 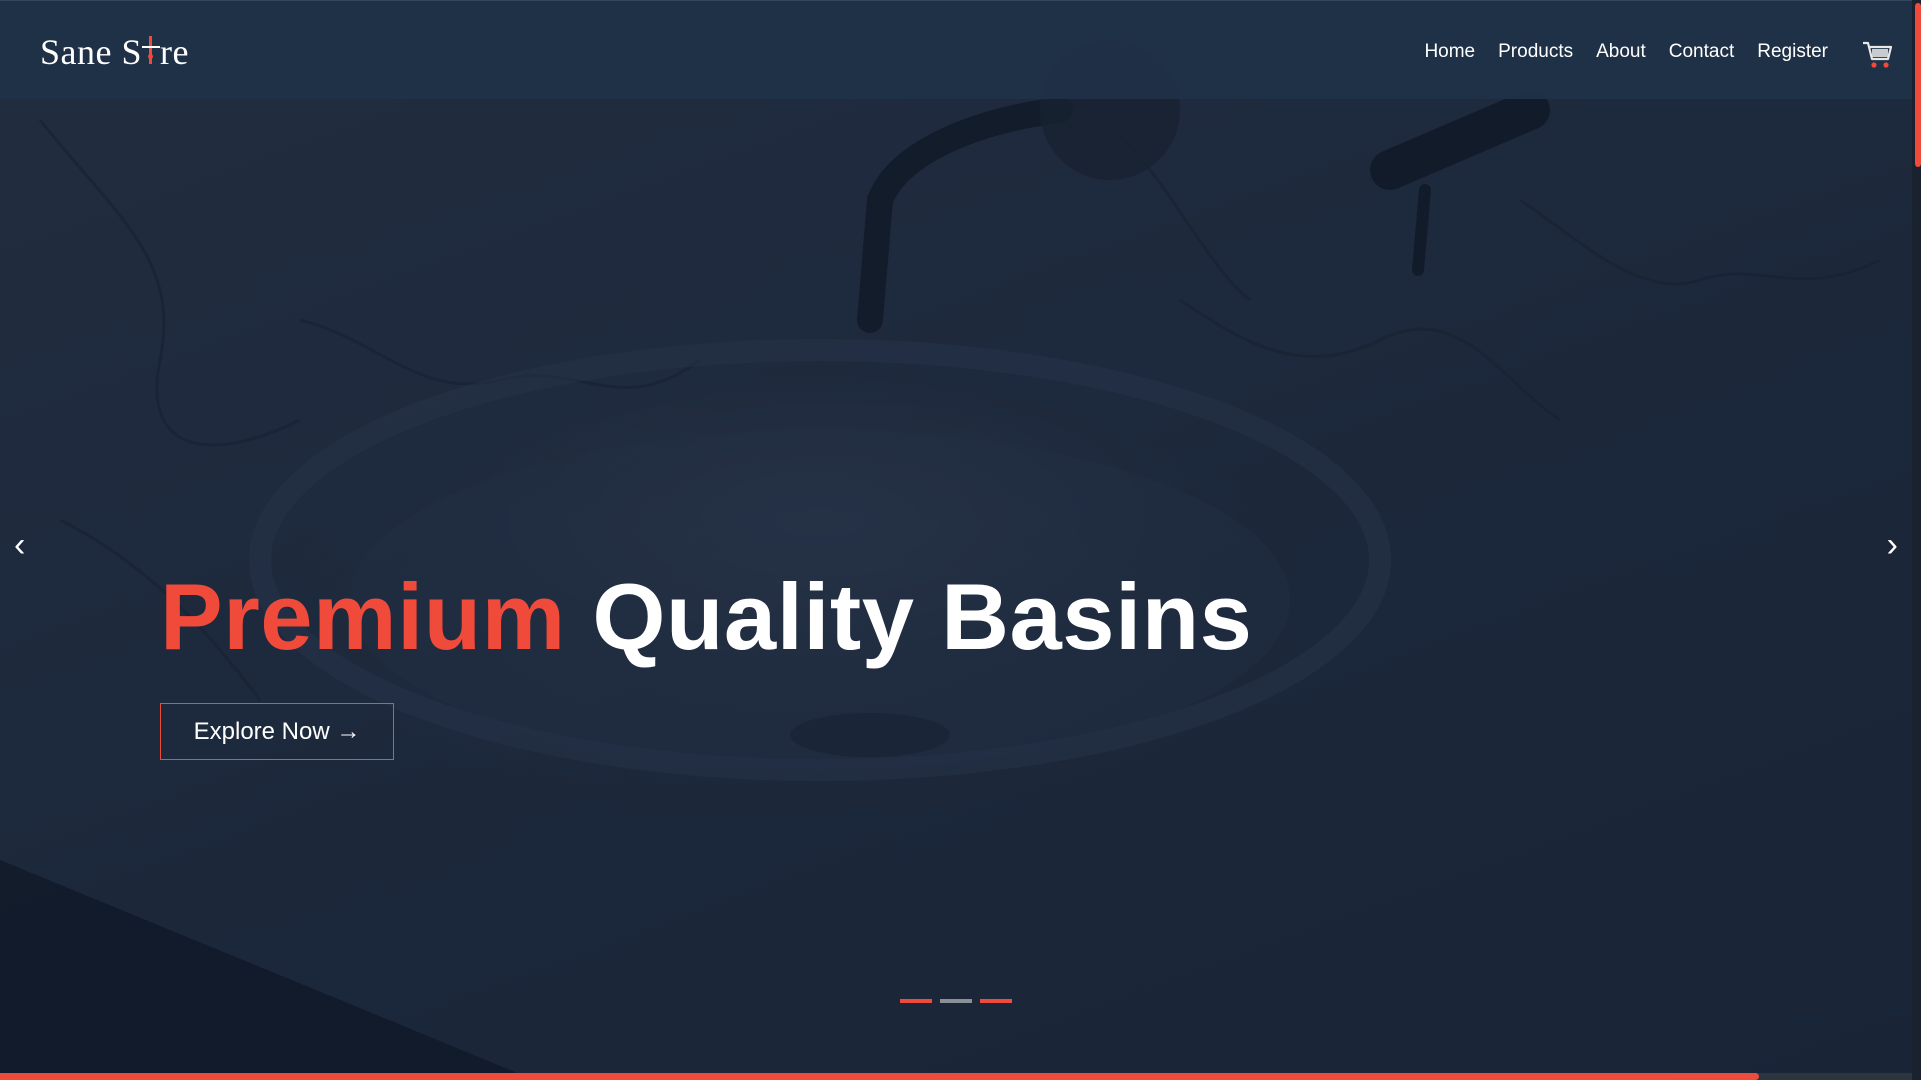 What do you see at coordinates (363, 616) in the screenshot?
I see `hero-title-accent: Premium` at bounding box center [363, 616].